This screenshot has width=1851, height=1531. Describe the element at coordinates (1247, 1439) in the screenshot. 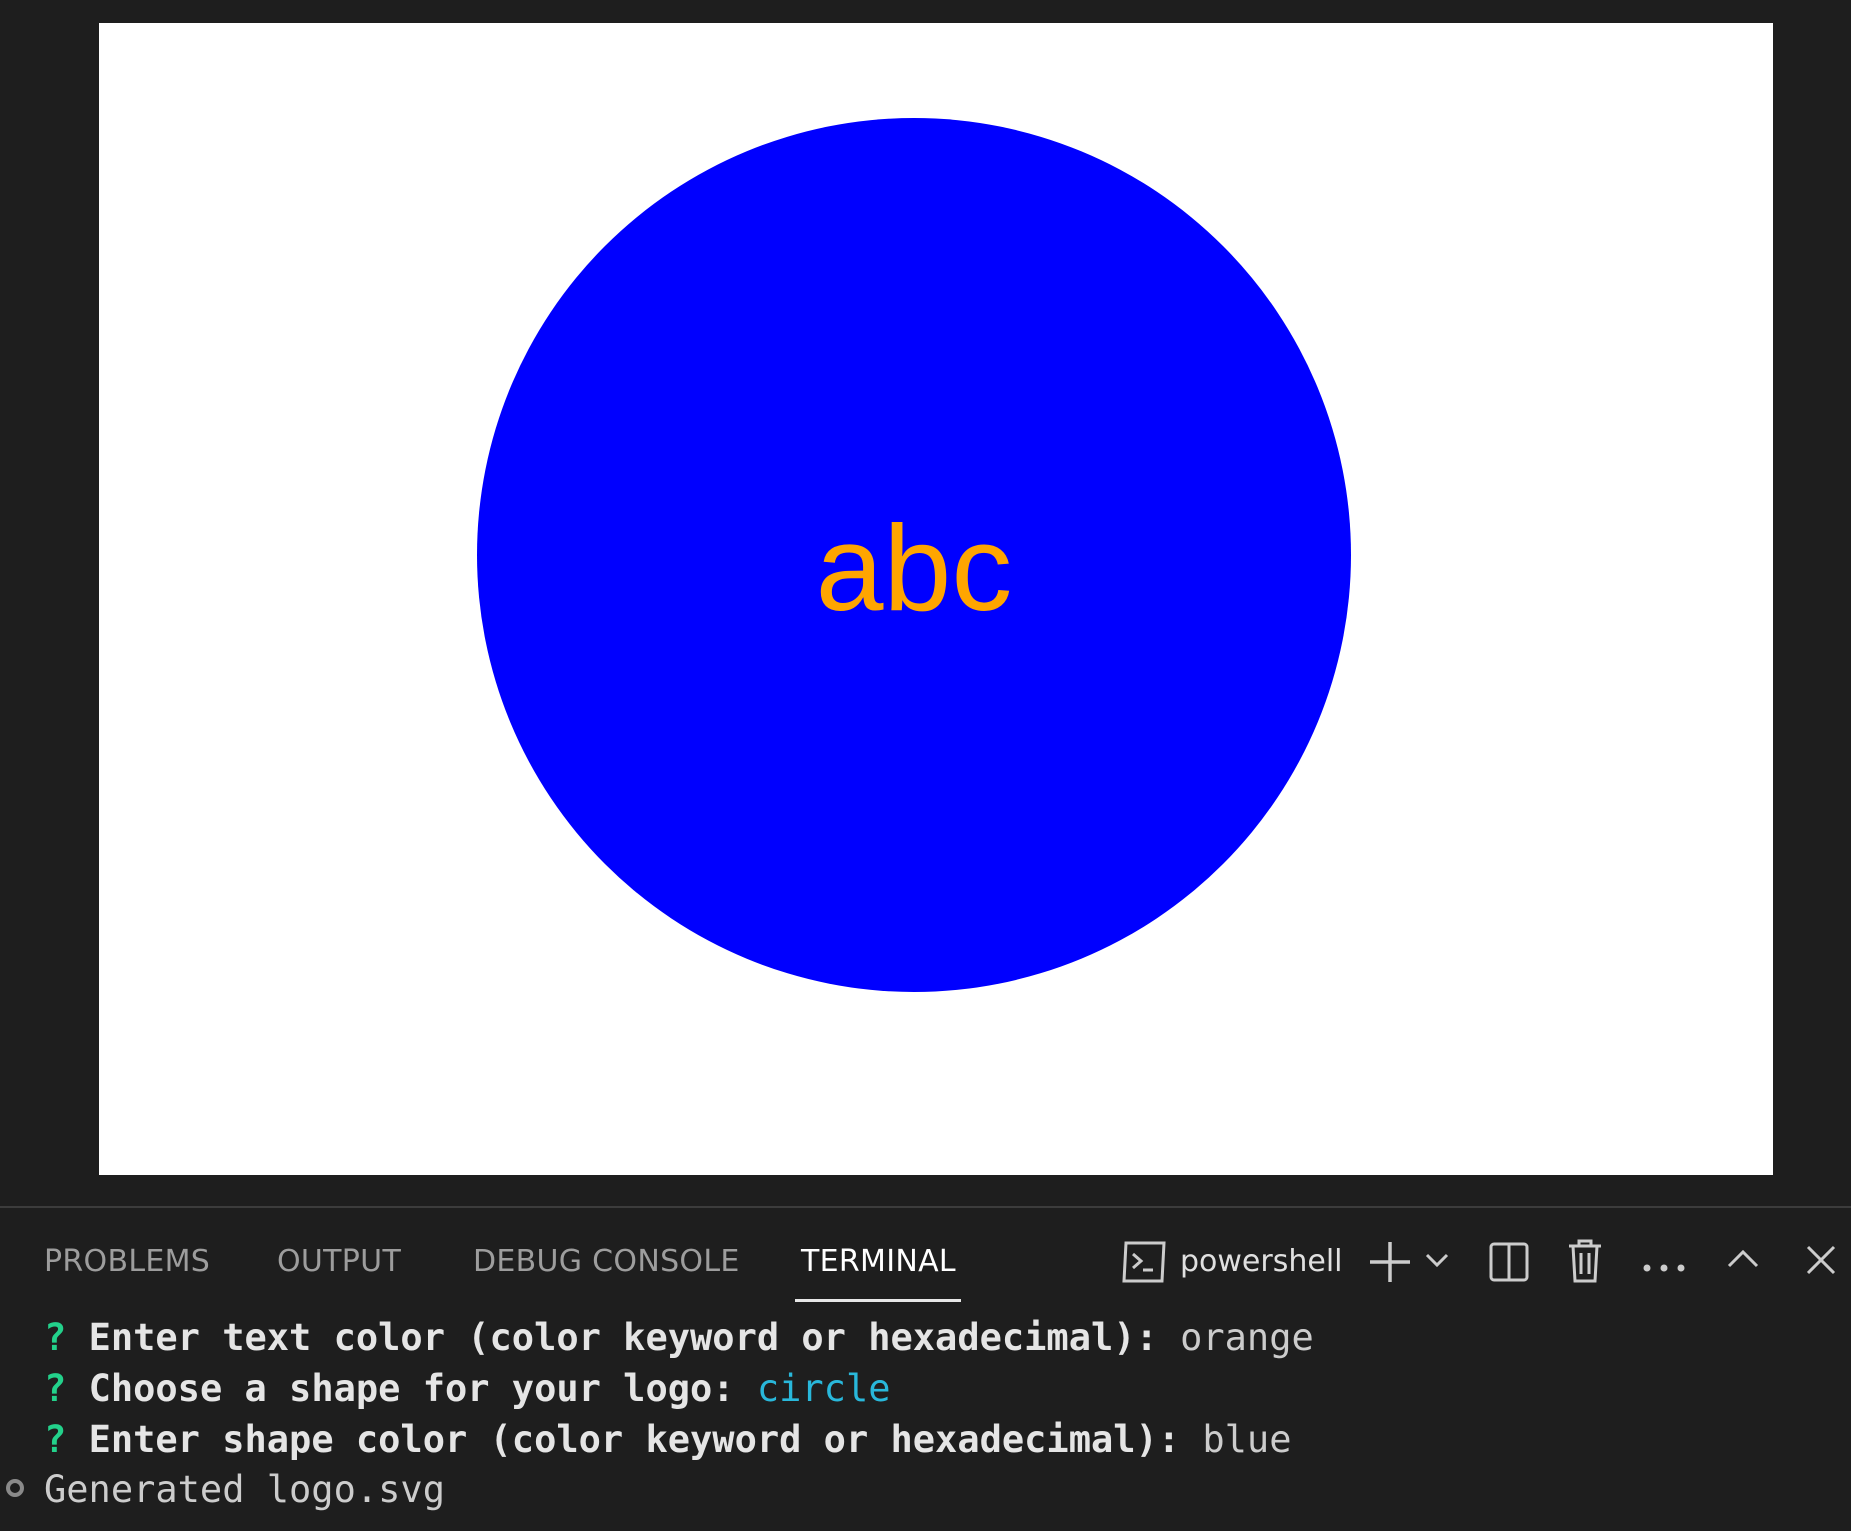

I see `answer-text: blue` at that location.